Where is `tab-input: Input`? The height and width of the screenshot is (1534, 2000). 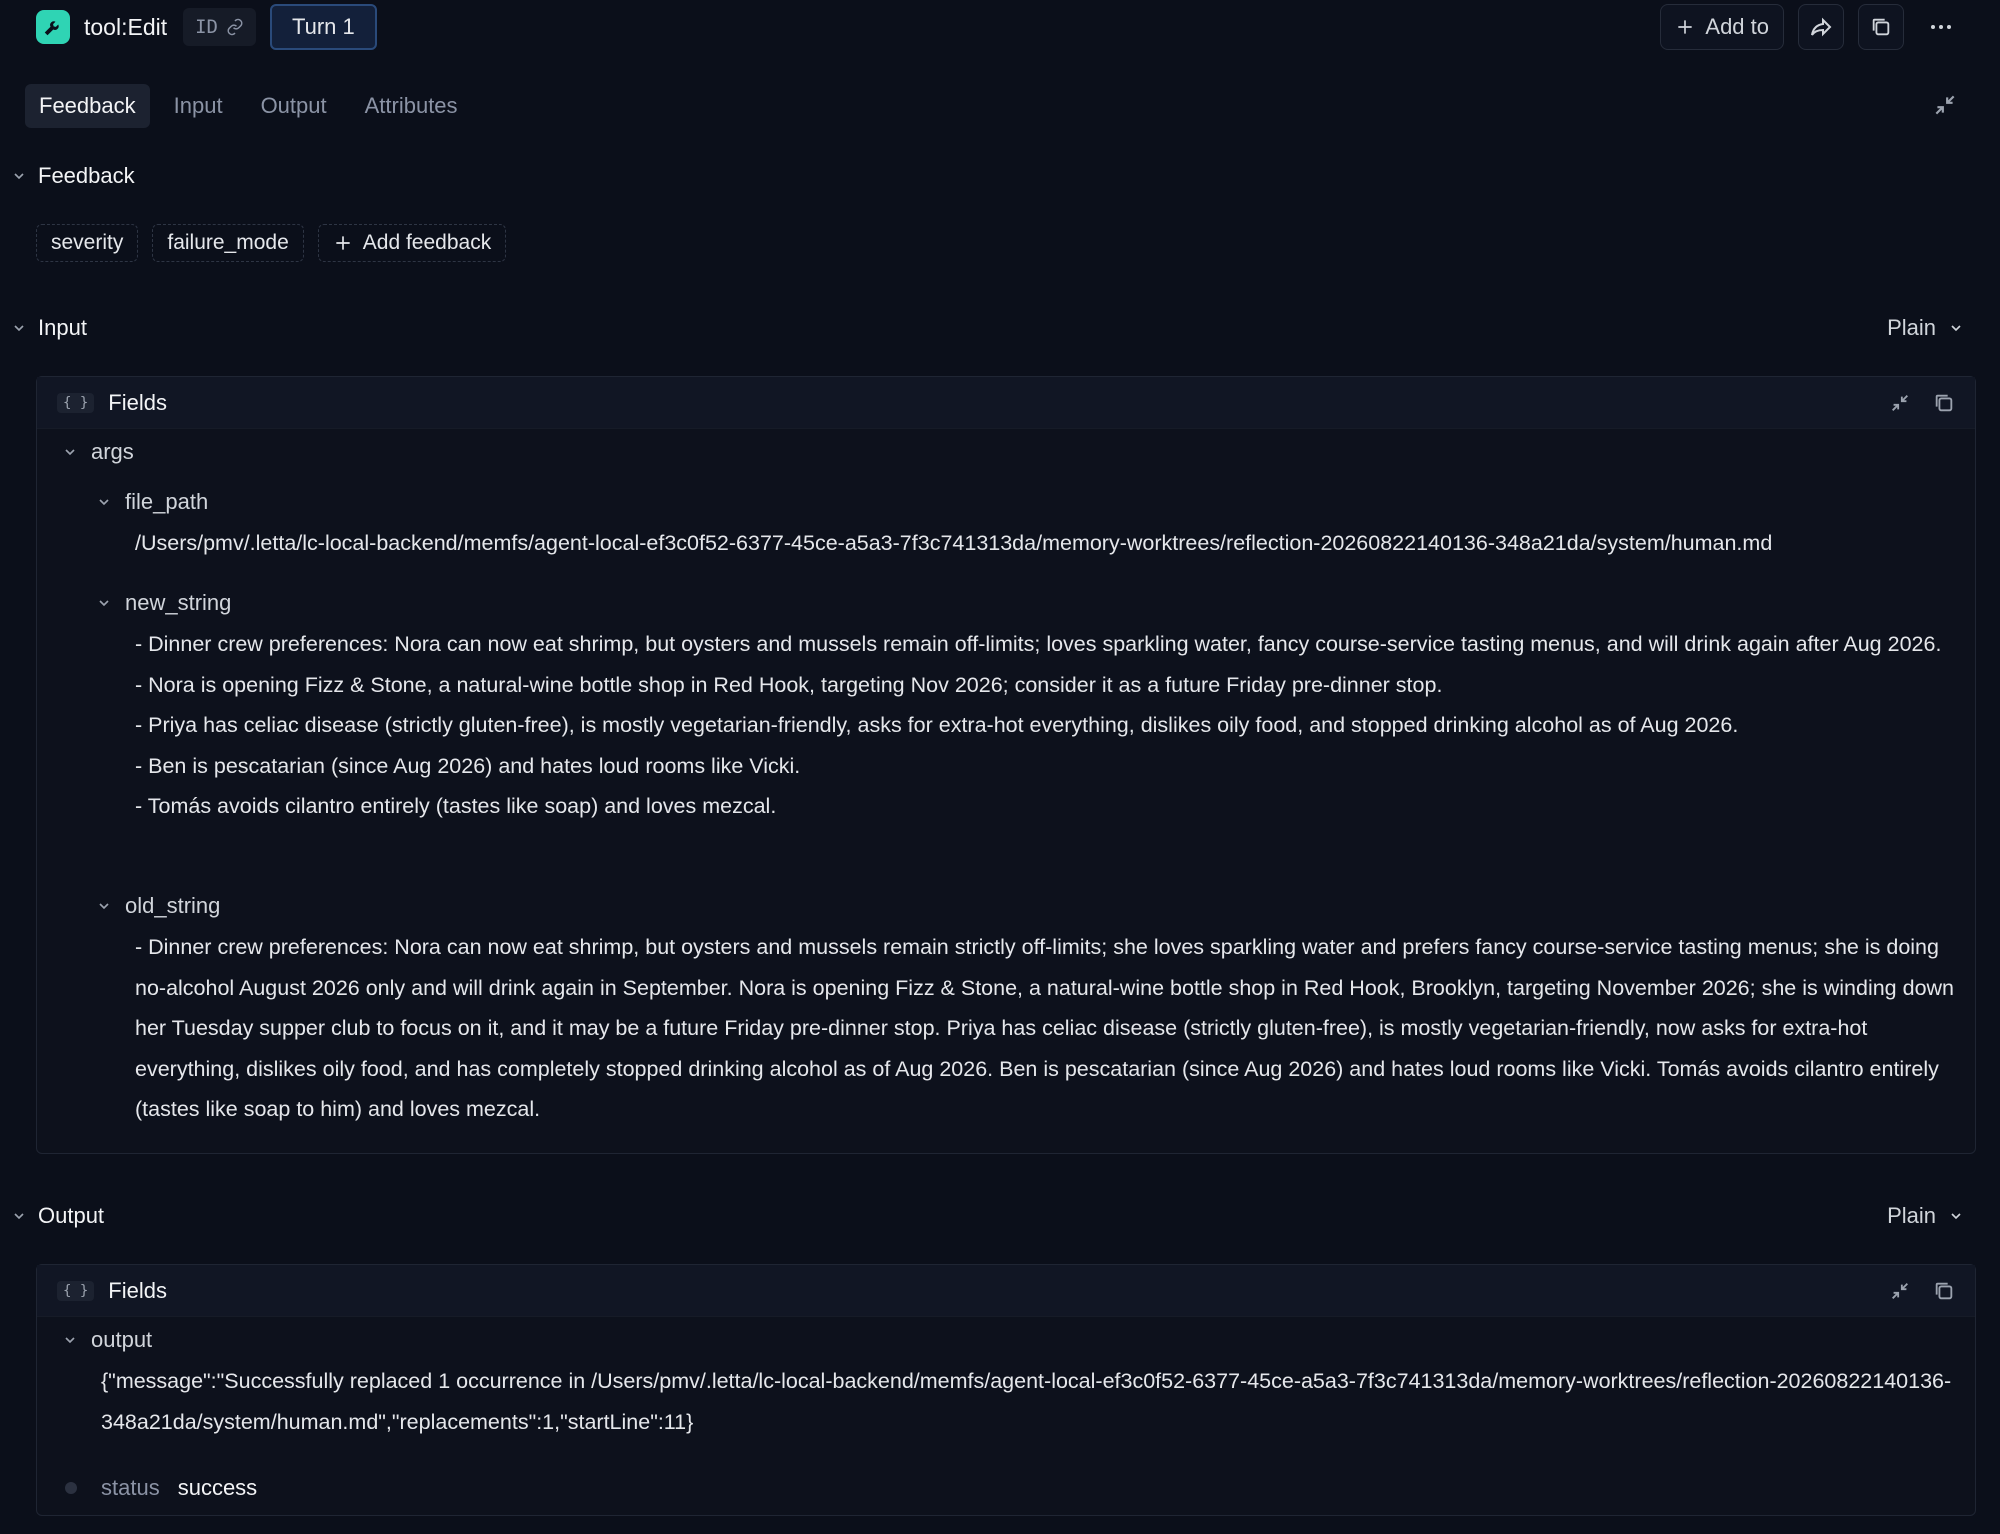 tab-input: Input is located at coordinates (198, 106).